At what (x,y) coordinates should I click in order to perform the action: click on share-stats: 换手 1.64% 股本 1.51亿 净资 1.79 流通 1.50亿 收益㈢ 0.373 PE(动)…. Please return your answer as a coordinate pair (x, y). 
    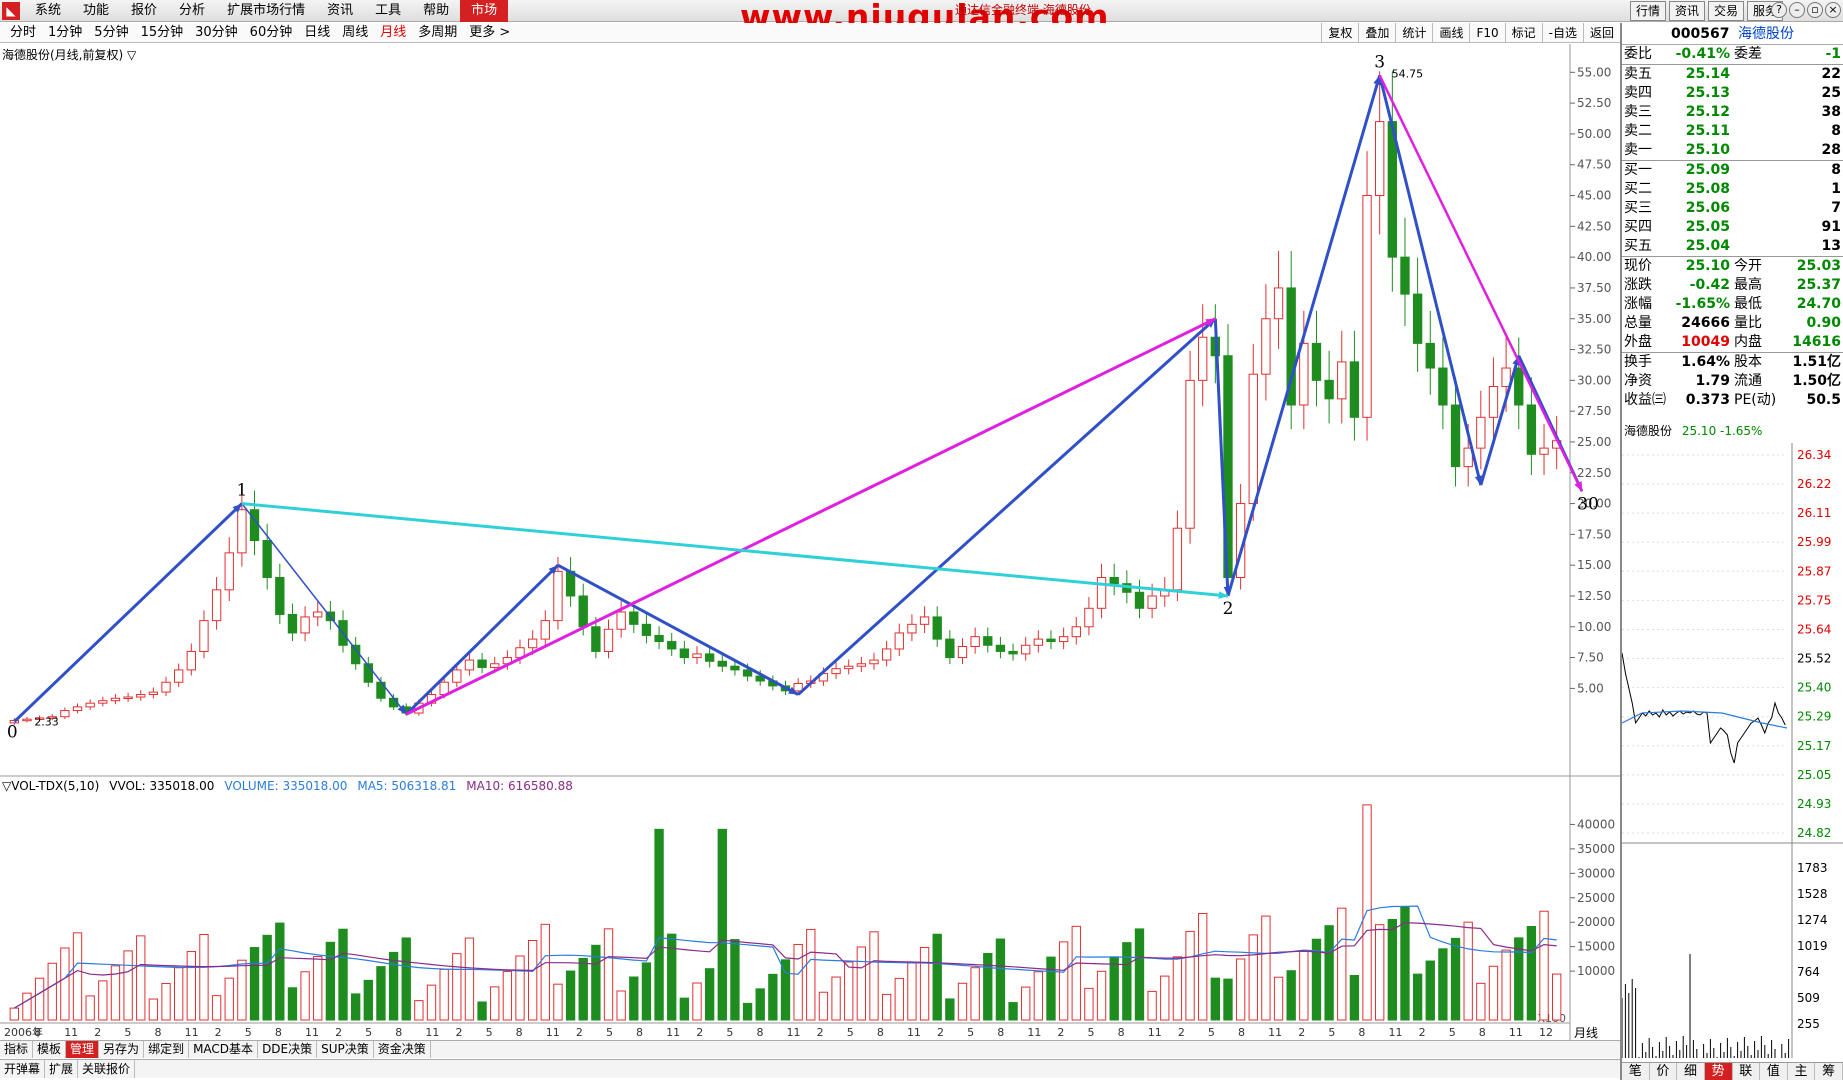
    Looking at the image, I should click on (1732, 381).